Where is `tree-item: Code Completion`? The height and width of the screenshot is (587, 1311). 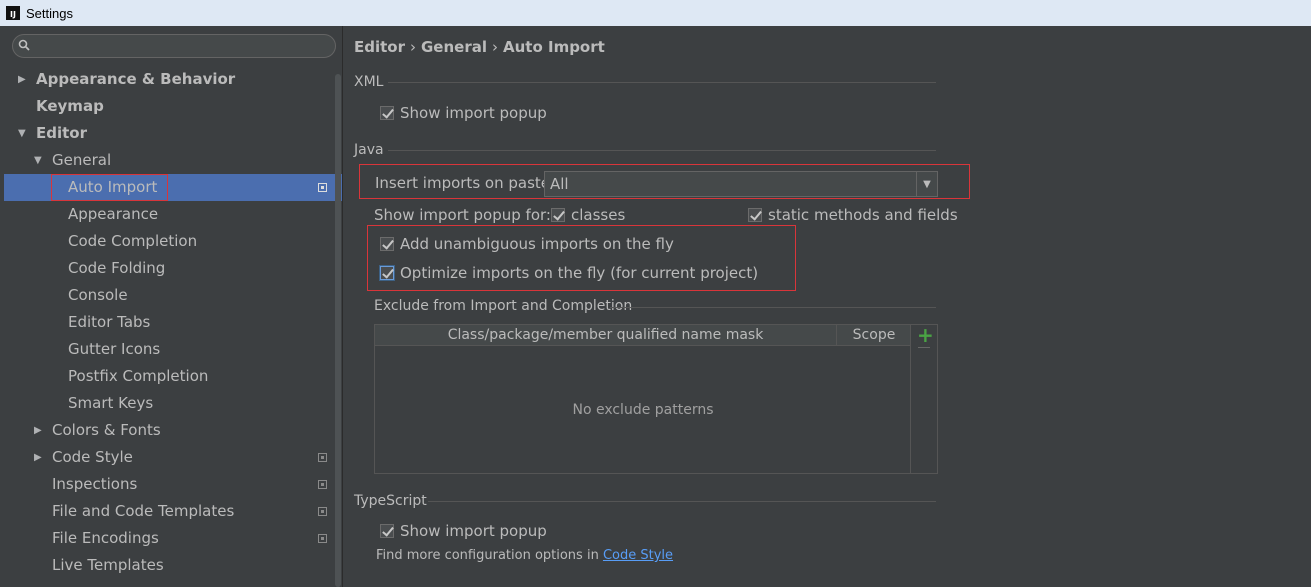 tree-item: Code Completion is located at coordinates (173, 241).